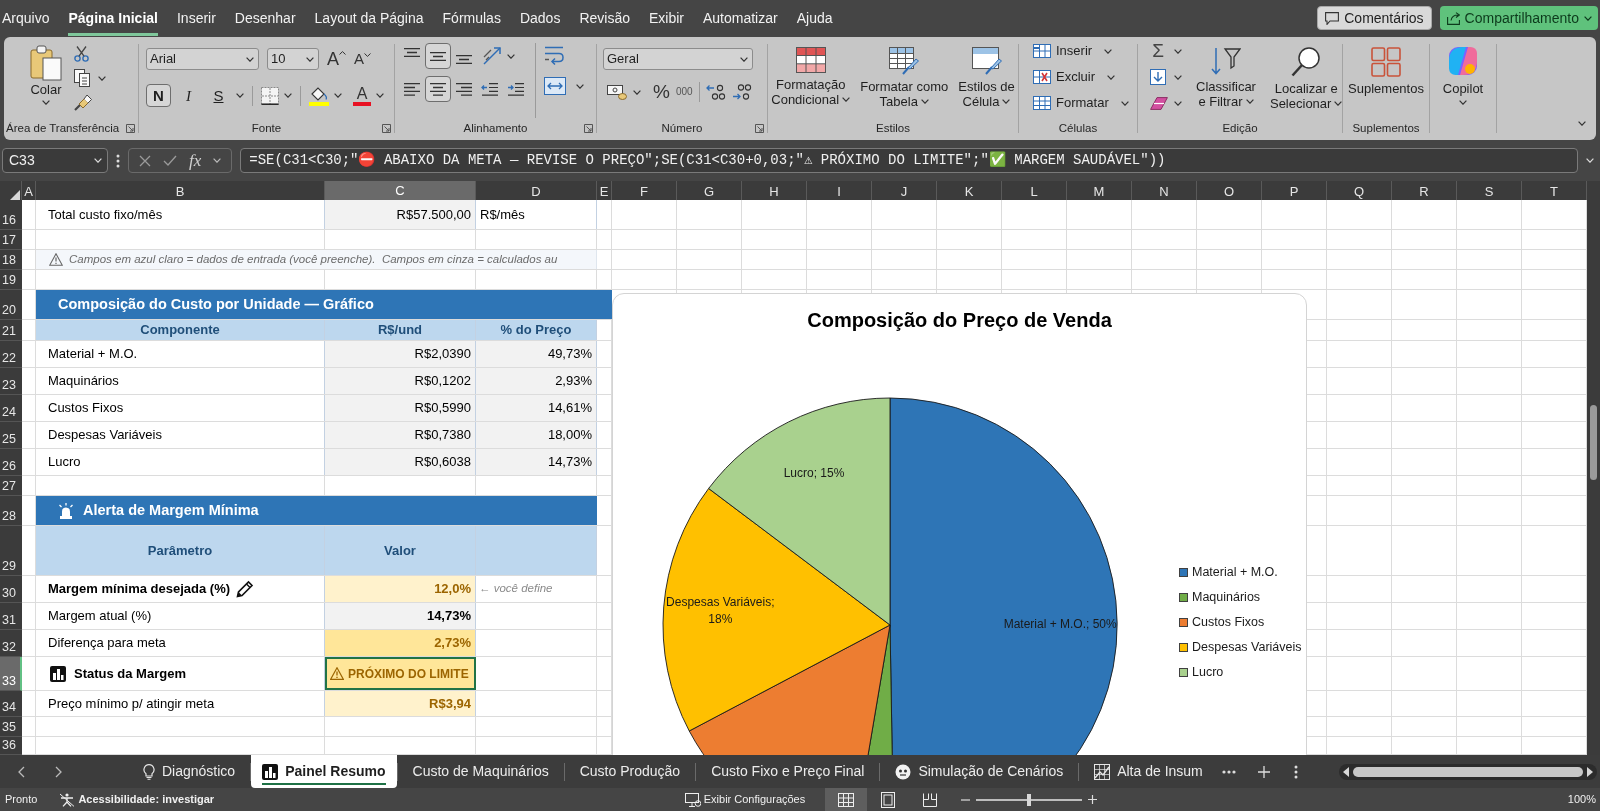 The width and height of the screenshot is (1600, 811). Describe the element at coordinates (293, 59) in the screenshot. I see `font-size-field: 10` at that location.